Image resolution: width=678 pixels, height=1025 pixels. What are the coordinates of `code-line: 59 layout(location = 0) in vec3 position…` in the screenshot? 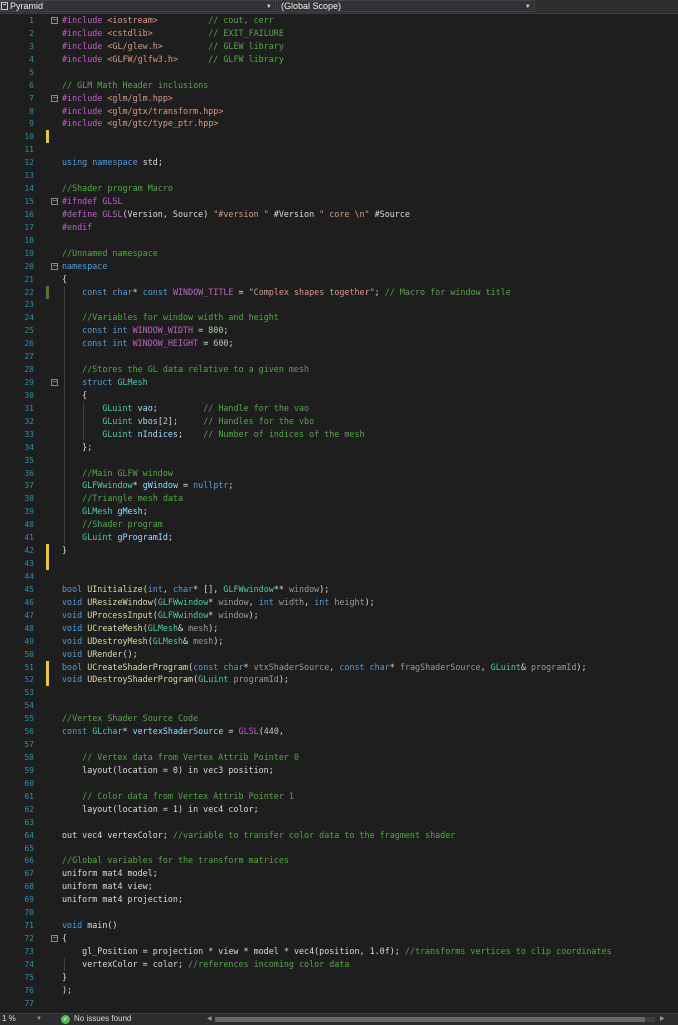 It's located at (339, 770).